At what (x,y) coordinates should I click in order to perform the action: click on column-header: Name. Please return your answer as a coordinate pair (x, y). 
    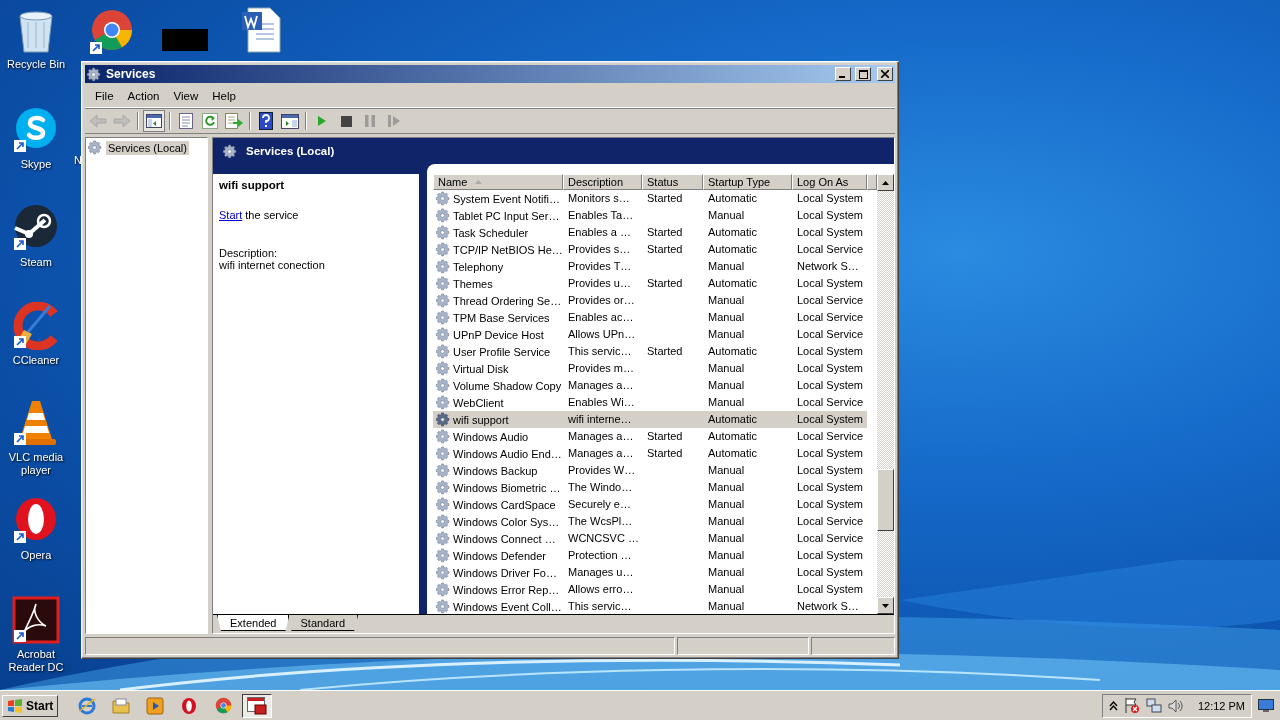
    Looking at the image, I should click on (498, 182).